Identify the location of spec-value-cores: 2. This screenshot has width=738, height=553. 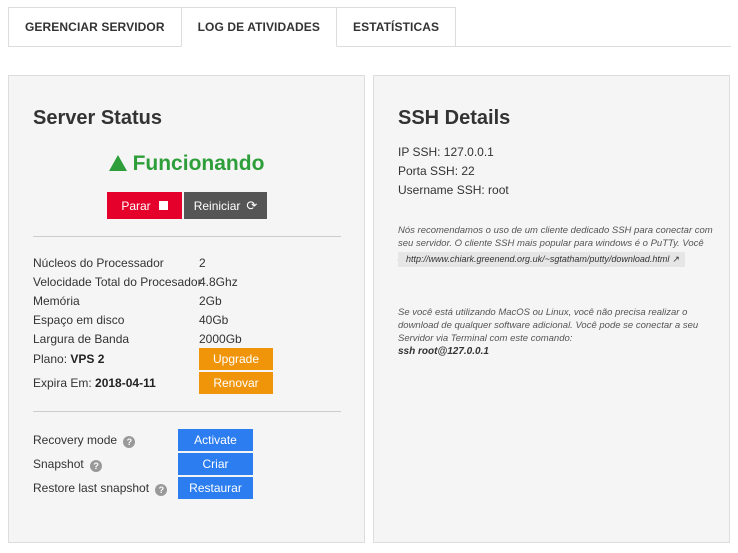
(202, 263).